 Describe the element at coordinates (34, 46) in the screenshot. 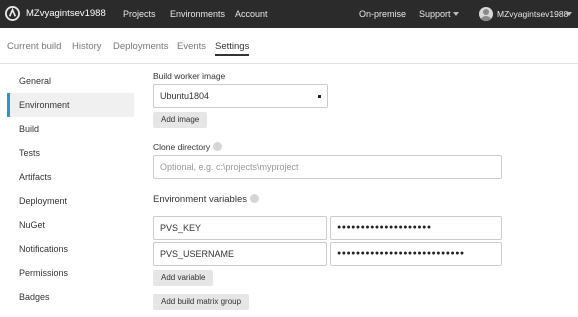

I see `tab-current-build: Current build` at that location.